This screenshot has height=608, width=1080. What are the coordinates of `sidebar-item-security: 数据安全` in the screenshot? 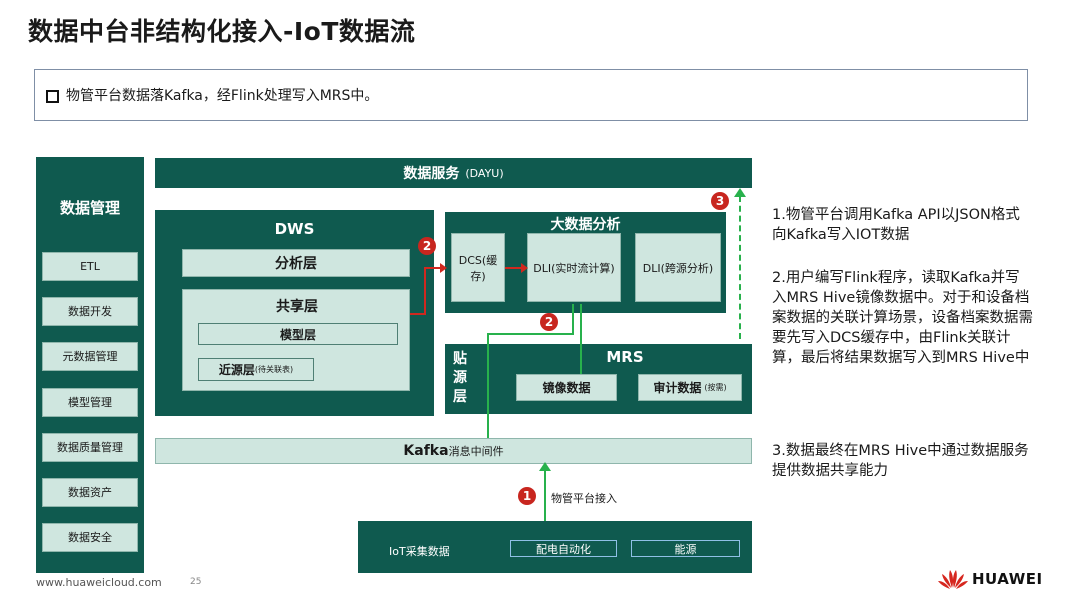 It's located at (90, 537).